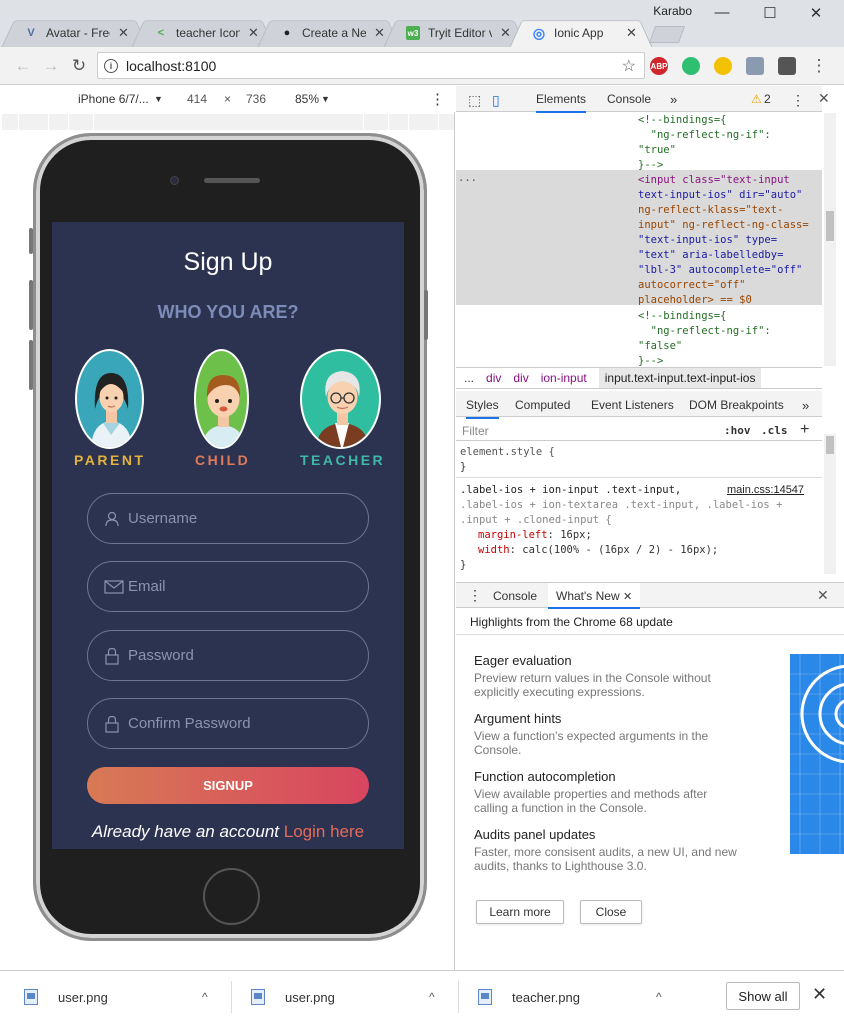  Describe the element at coordinates (171, 66) in the screenshot. I see `url-text: localhost:8100` at that location.